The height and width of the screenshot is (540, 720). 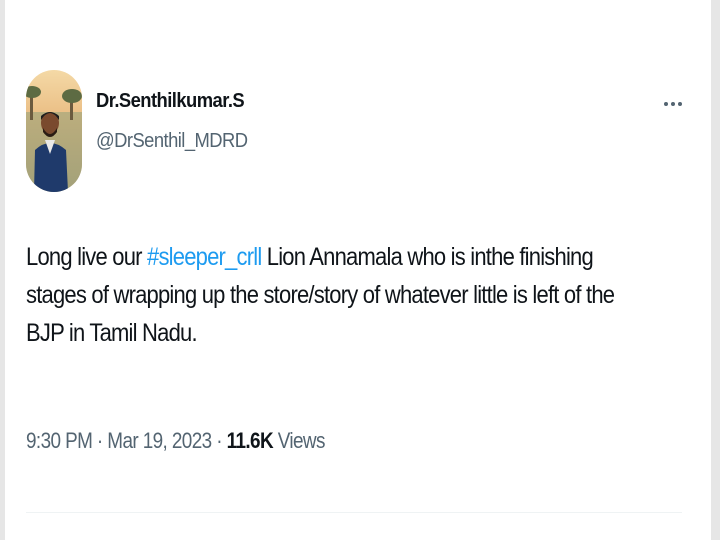 What do you see at coordinates (172, 101) in the screenshot?
I see `author-display-name: Dr.Senthilkumar.S` at bounding box center [172, 101].